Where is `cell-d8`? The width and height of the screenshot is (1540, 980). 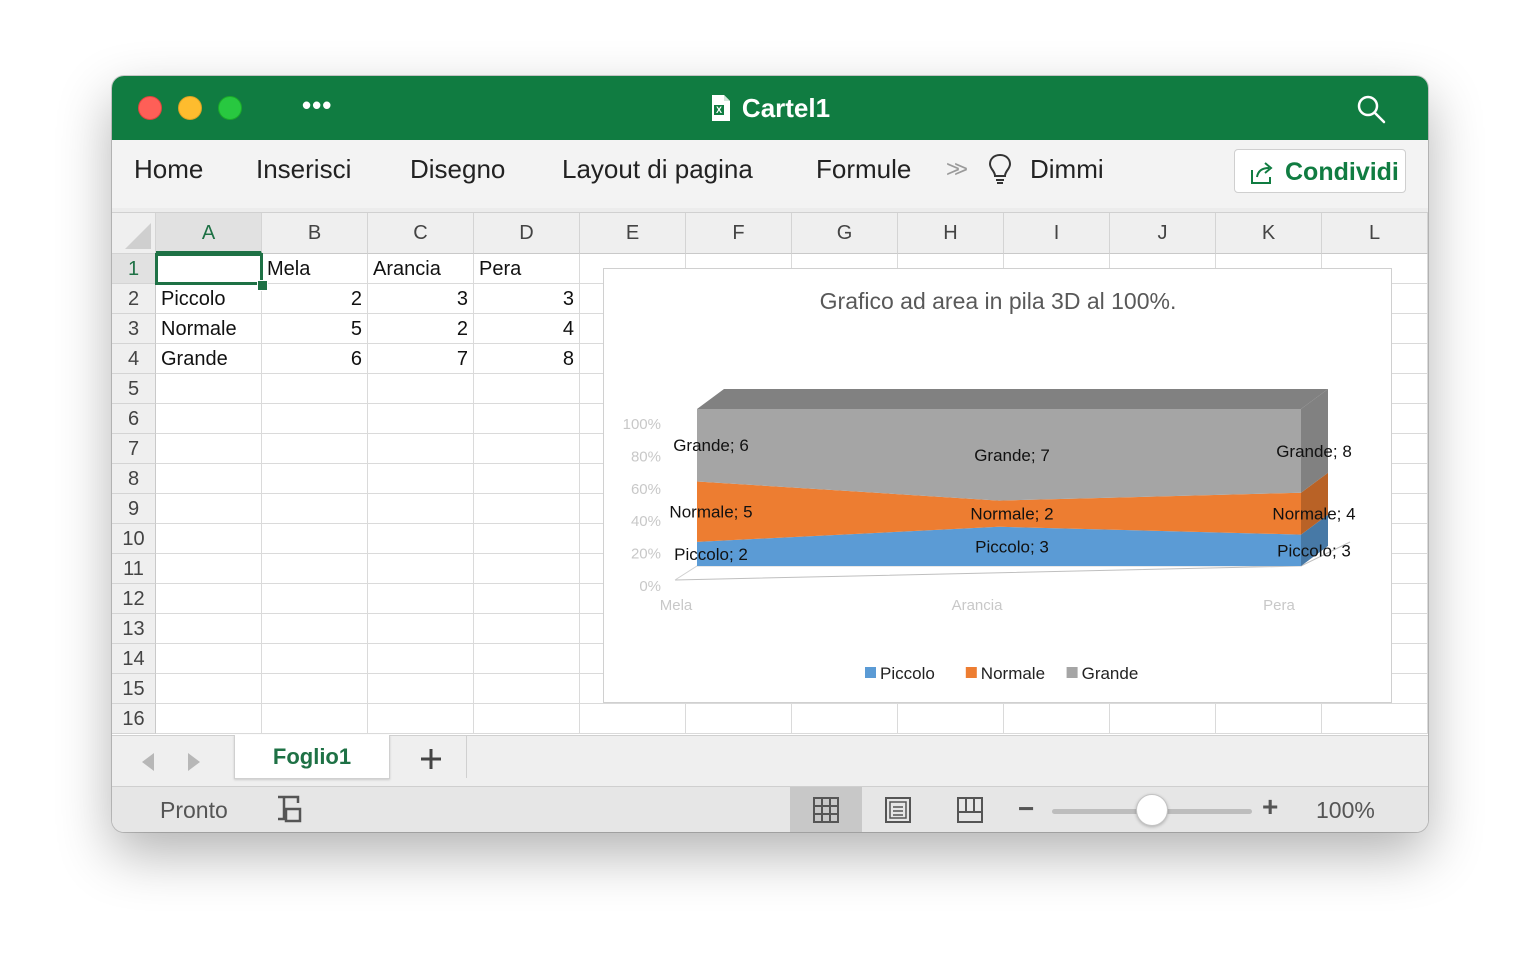
cell-d8 is located at coordinates (527, 479).